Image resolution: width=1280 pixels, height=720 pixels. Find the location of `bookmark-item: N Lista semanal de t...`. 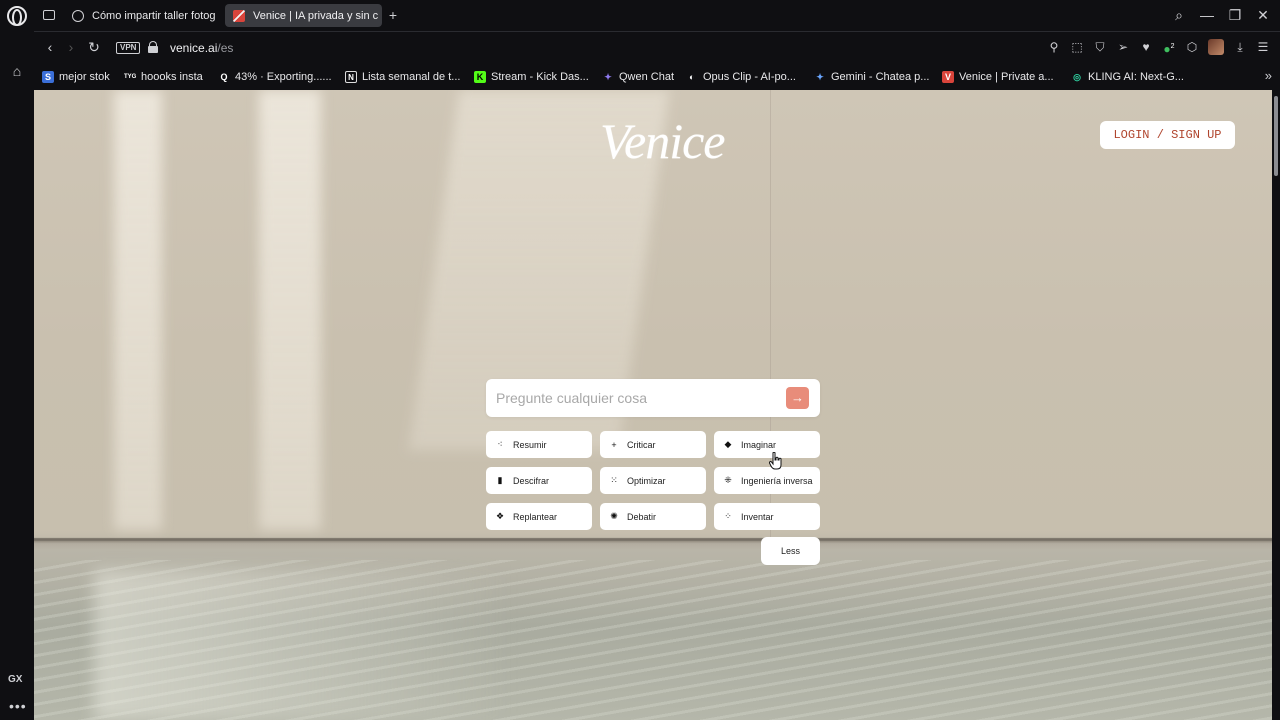

bookmark-item: N Lista semanal de t... is located at coordinates (402, 76).